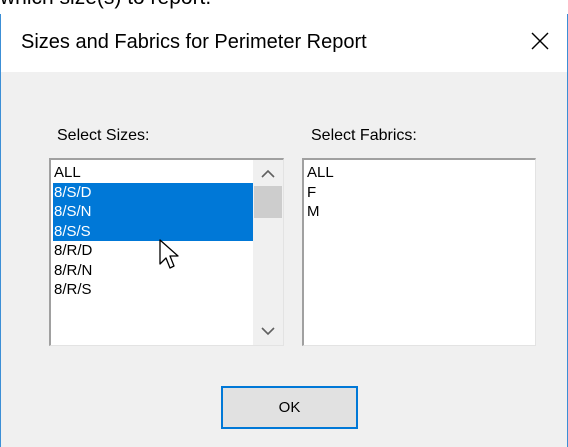 The image size is (568, 447). I want to click on size-list-item: 8/S/N, so click(153, 212).